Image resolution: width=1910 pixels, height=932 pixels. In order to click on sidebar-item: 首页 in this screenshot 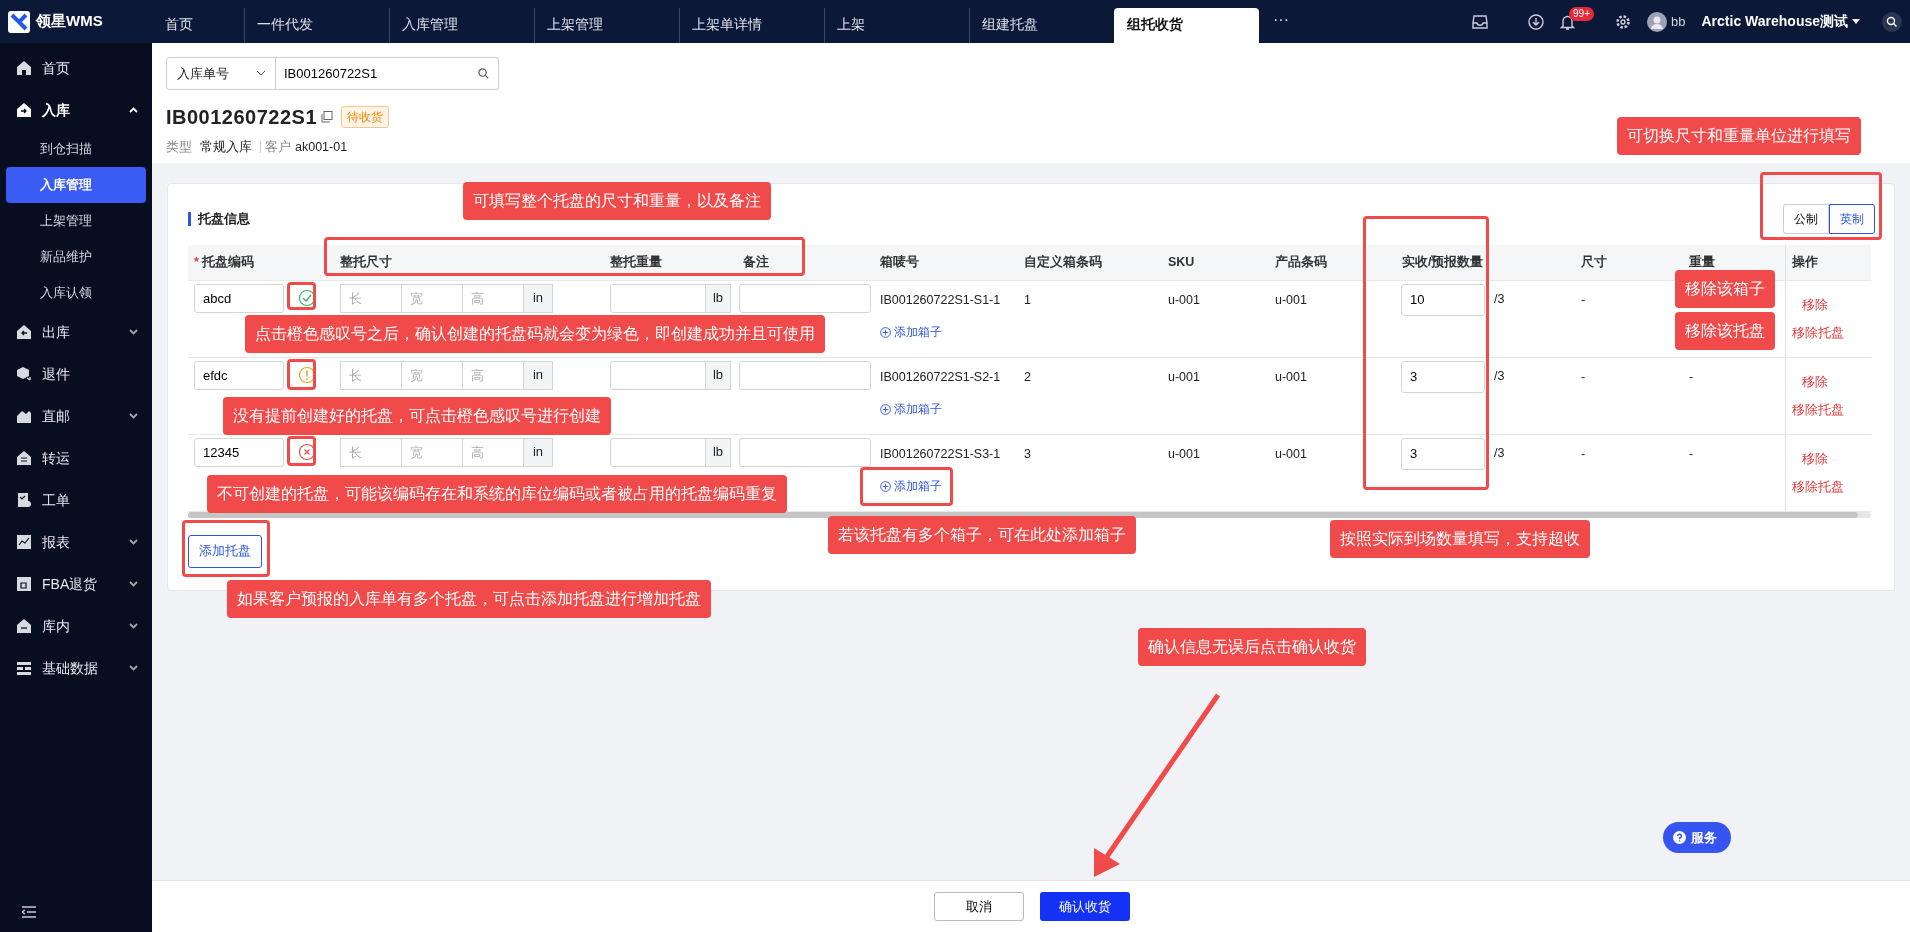, I will do `click(76, 68)`.